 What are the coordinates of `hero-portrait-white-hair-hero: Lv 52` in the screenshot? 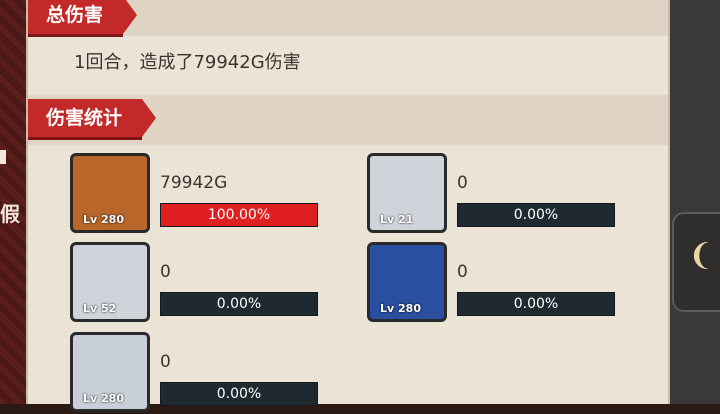 It's located at (110, 282).